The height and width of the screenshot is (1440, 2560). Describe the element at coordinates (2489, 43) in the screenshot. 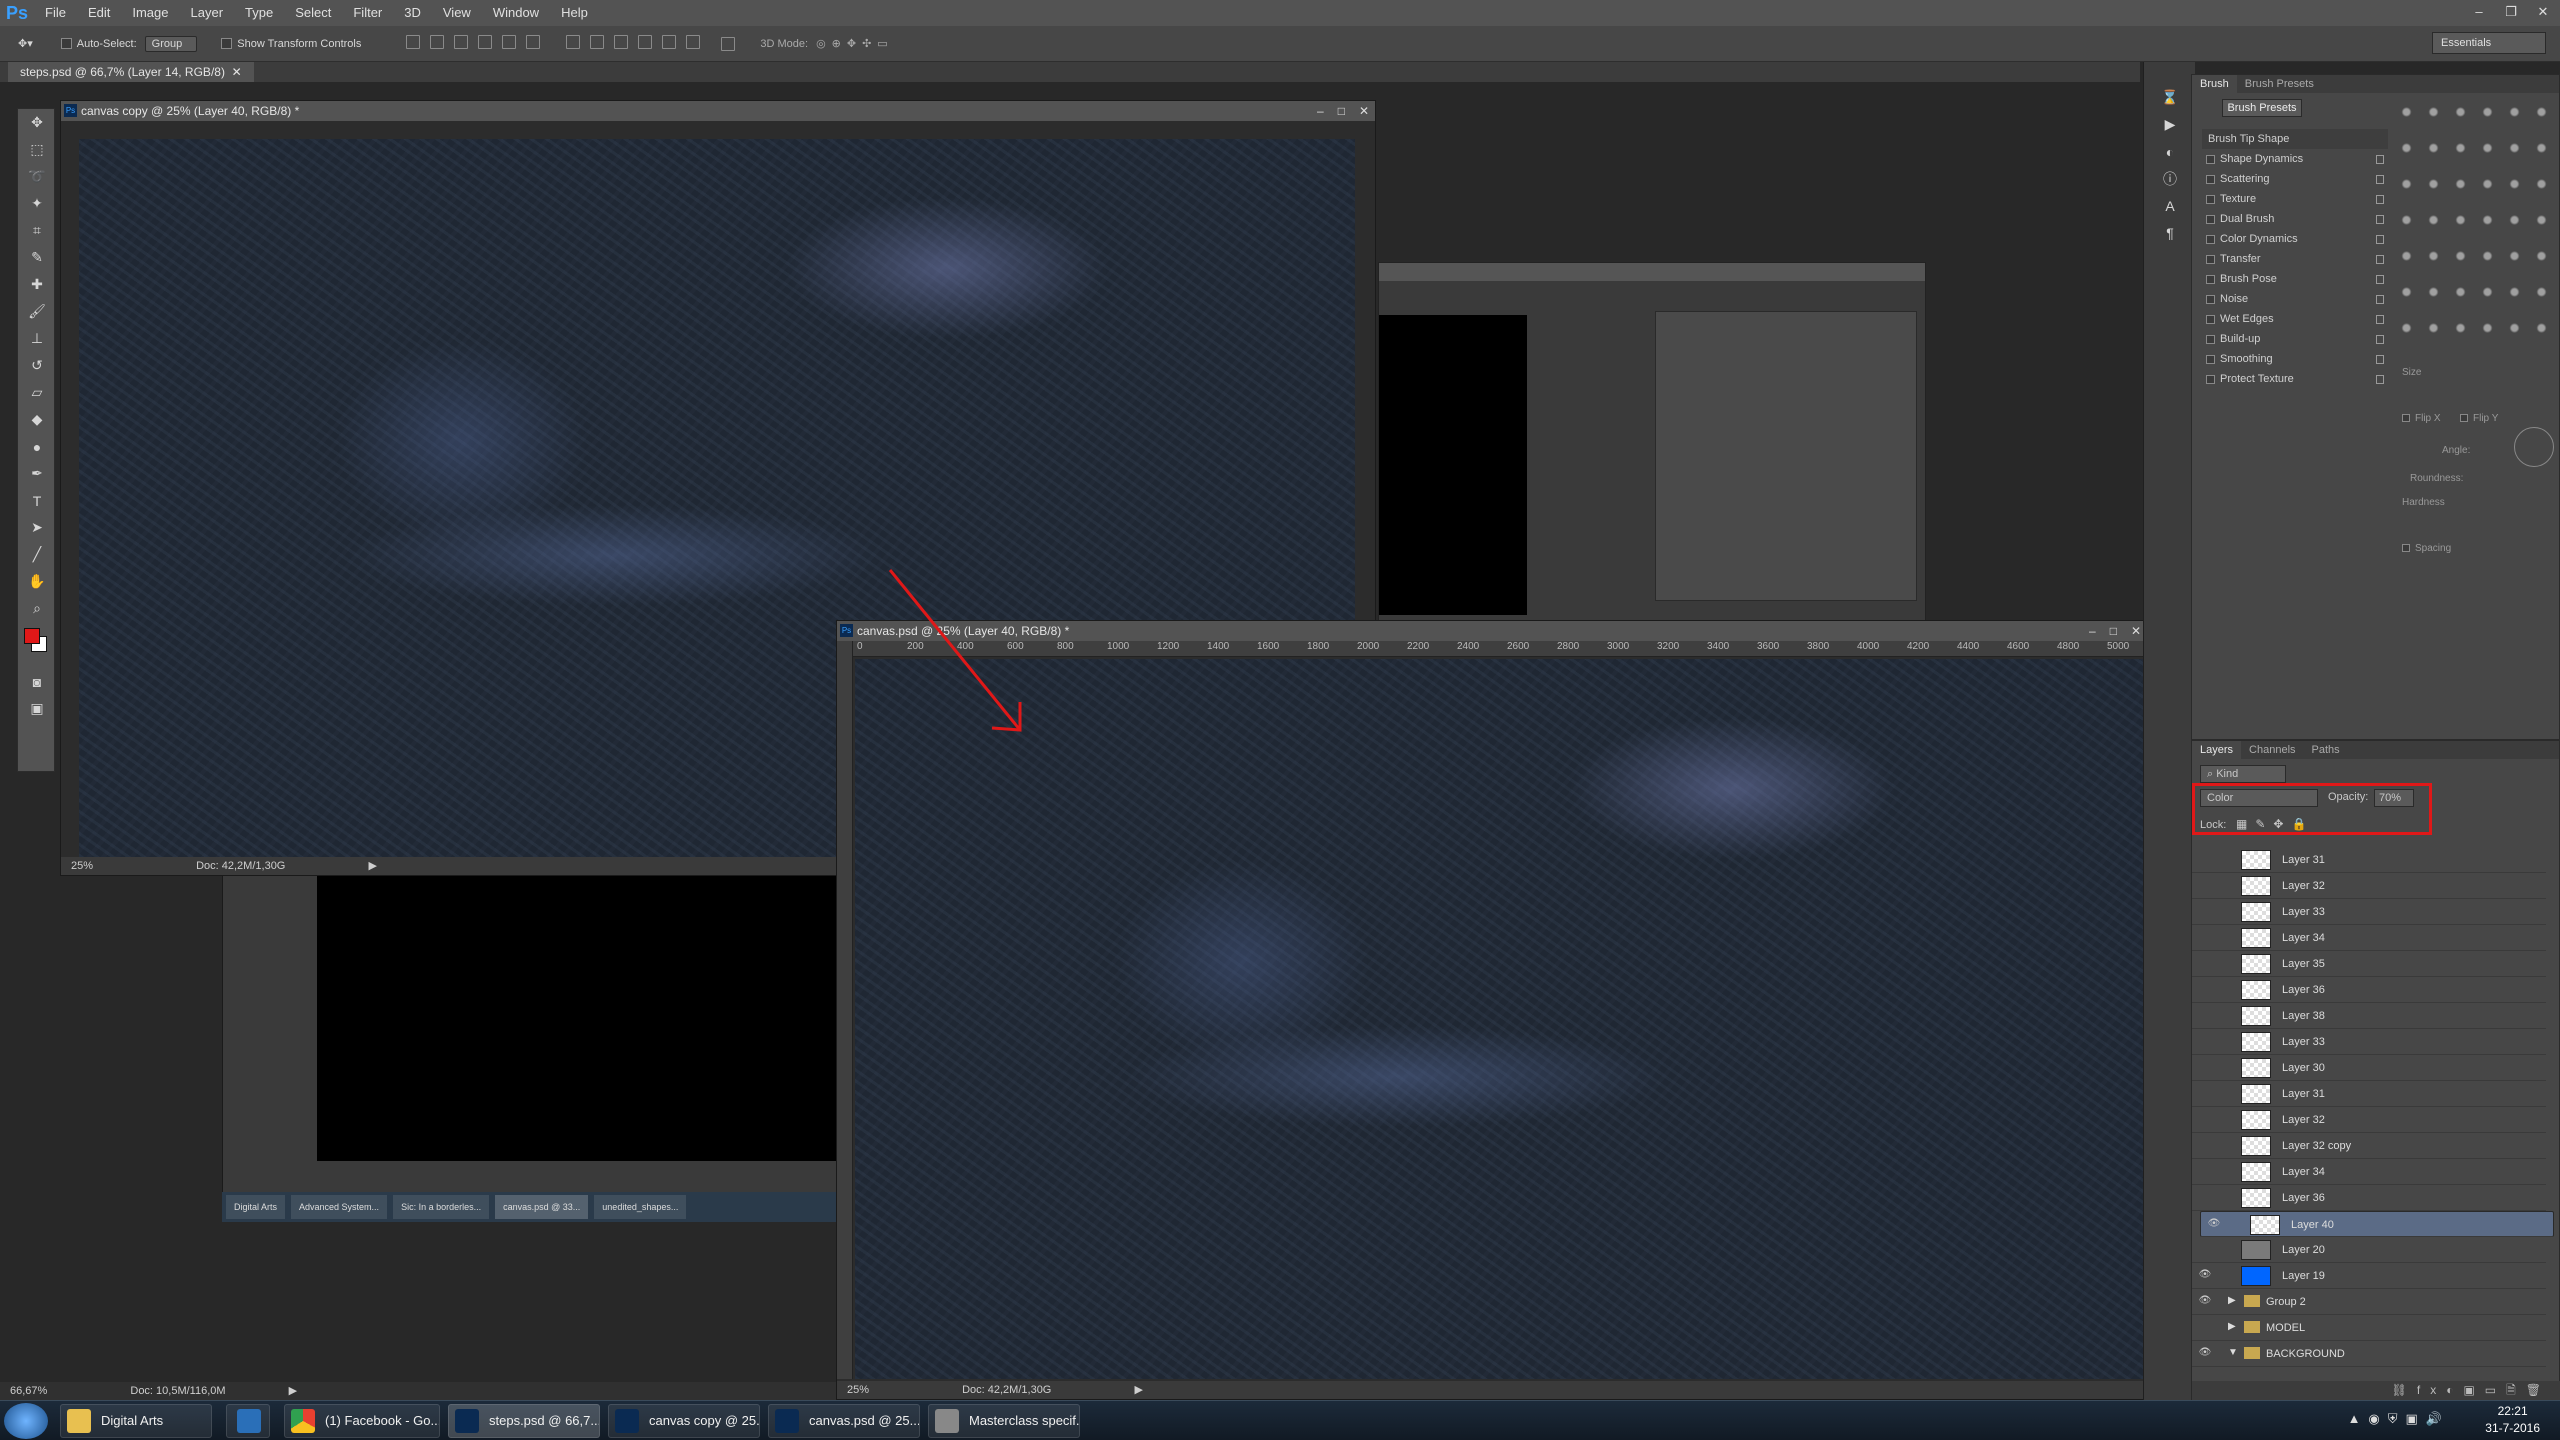

I see `workspace-switcher: Essentials` at that location.